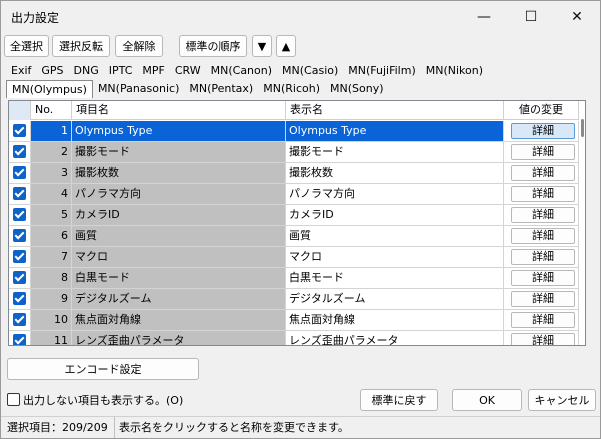 The height and width of the screenshot is (439, 601). What do you see at coordinates (395, 338) in the screenshot?
I see `row-display-name: レンズ歪曲パラメータ` at bounding box center [395, 338].